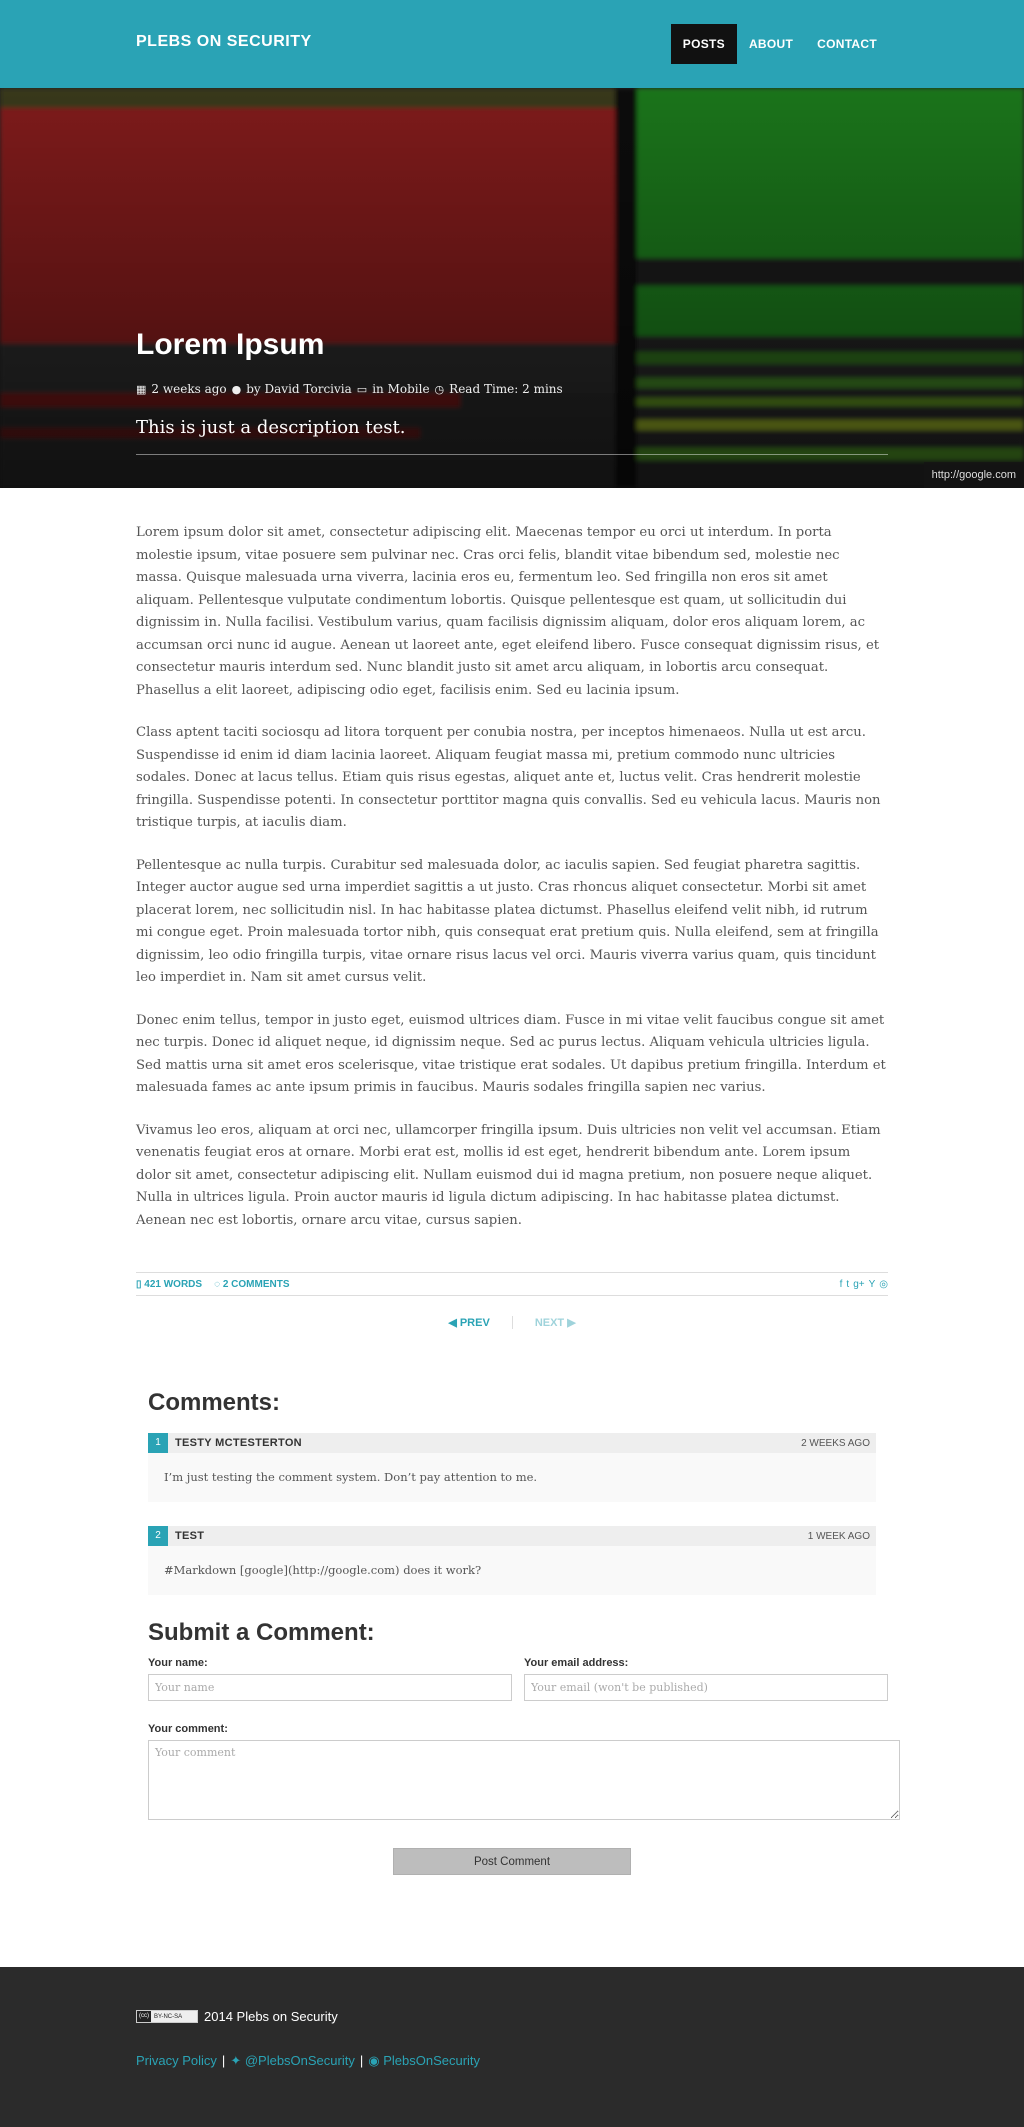  What do you see at coordinates (858, 1284) in the screenshot?
I see `google-plus-icon: g+` at bounding box center [858, 1284].